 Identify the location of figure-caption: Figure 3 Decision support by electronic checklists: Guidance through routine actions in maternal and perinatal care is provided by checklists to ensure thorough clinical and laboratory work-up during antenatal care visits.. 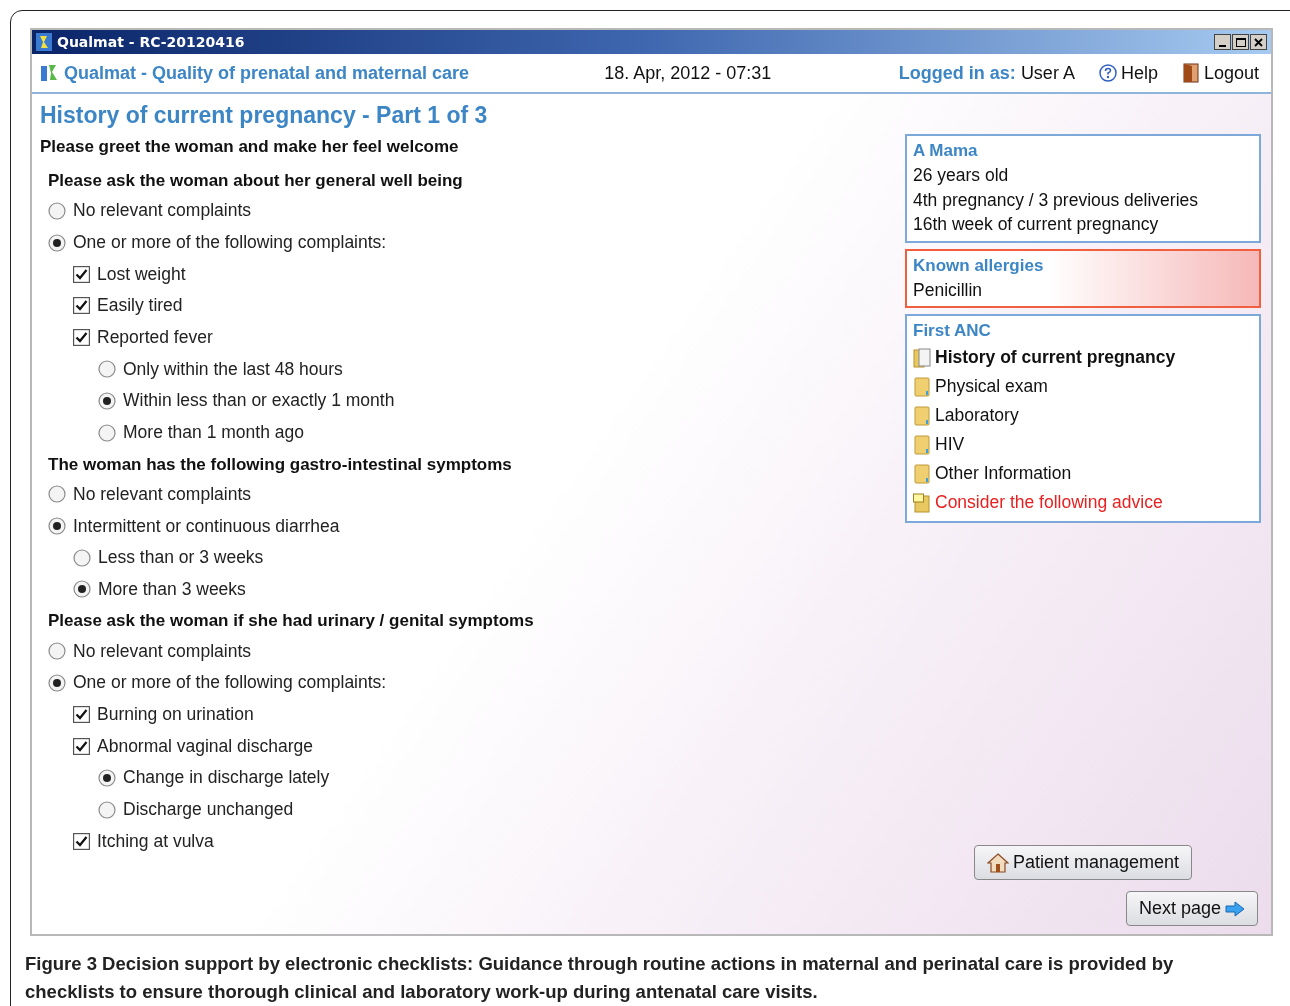
(600, 978).